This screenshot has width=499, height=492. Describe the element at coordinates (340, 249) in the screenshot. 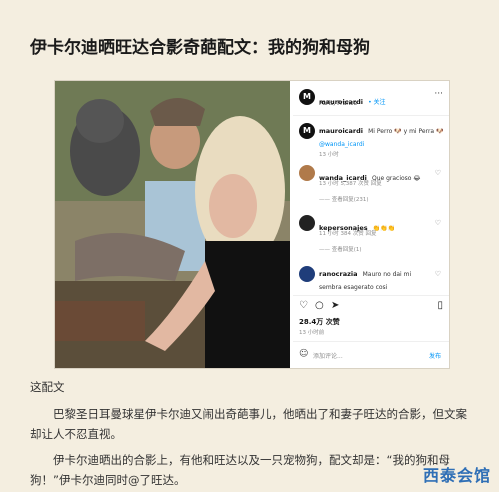

I see `view-replies: —— 查看回复(1)` at that location.